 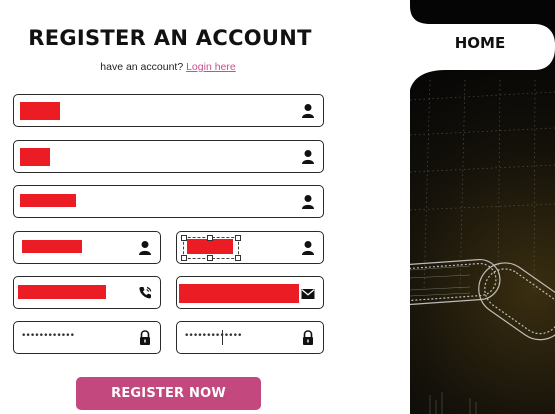 I want to click on chain-link-graphic, so click(x=482, y=299).